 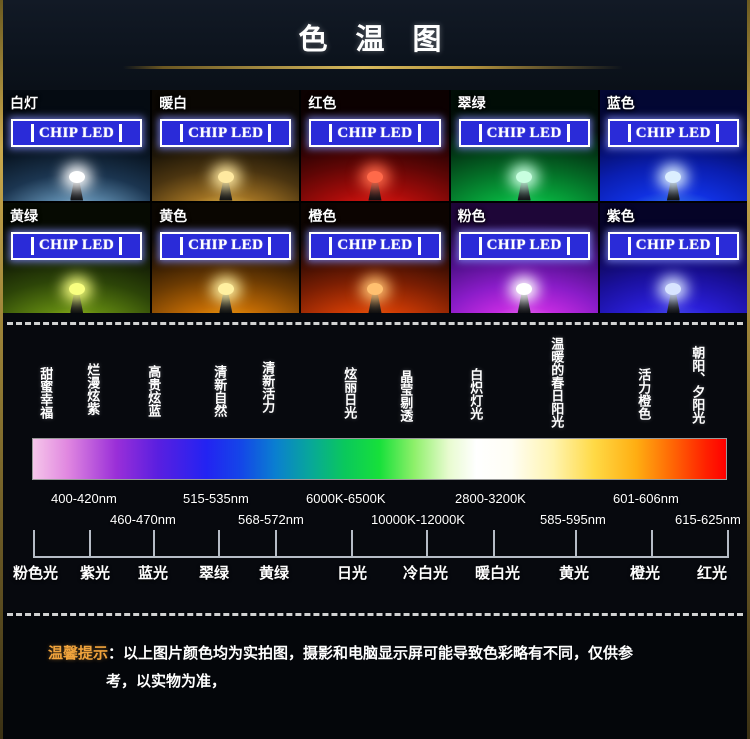 What do you see at coordinates (418, 519) in the screenshot?
I see `wavelength-label: 10000K-12000K` at bounding box center [418, 519].